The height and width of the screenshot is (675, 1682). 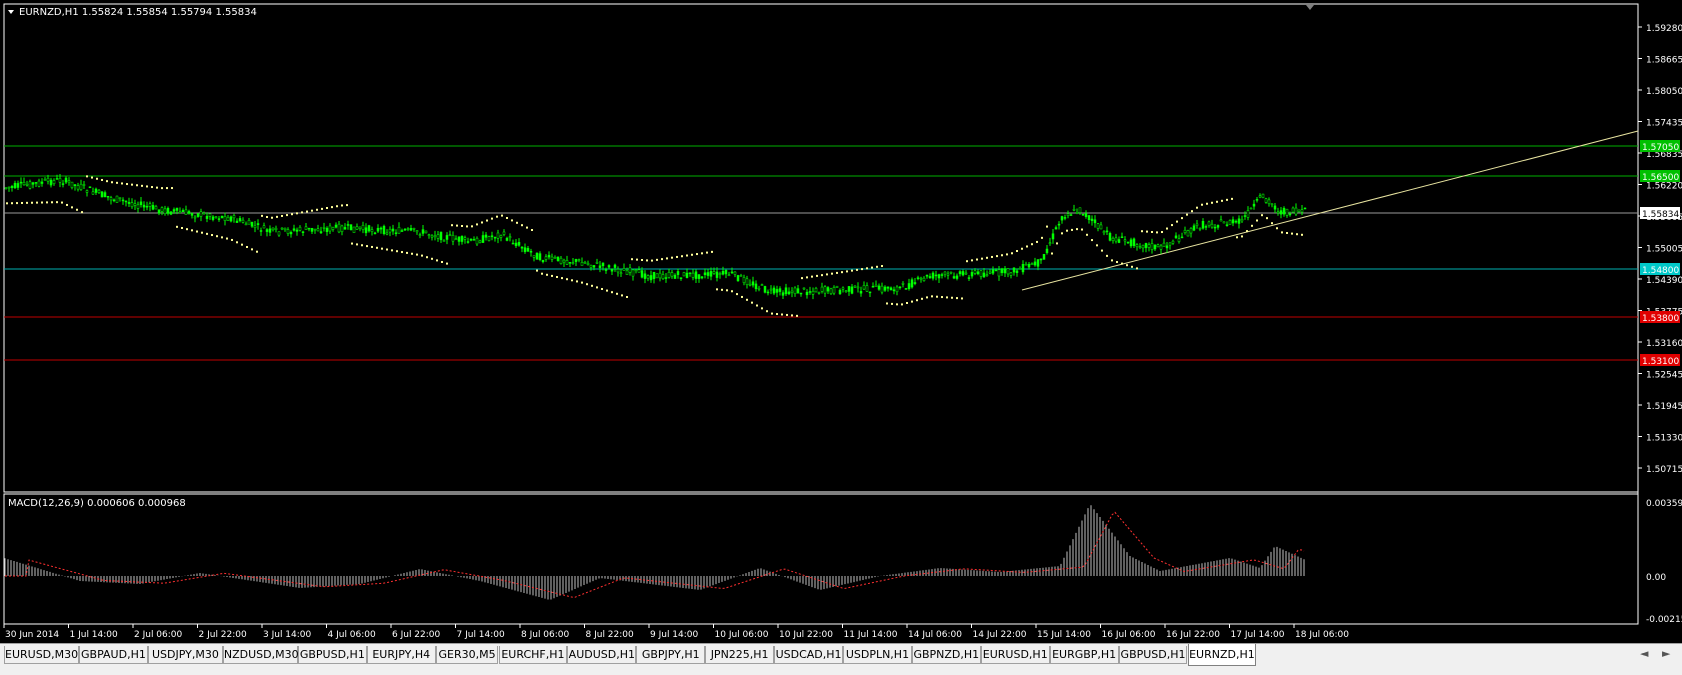 I want to click on chart-tab-eurusd-m30: EURUSD,M30, so click(x=41, y=655).